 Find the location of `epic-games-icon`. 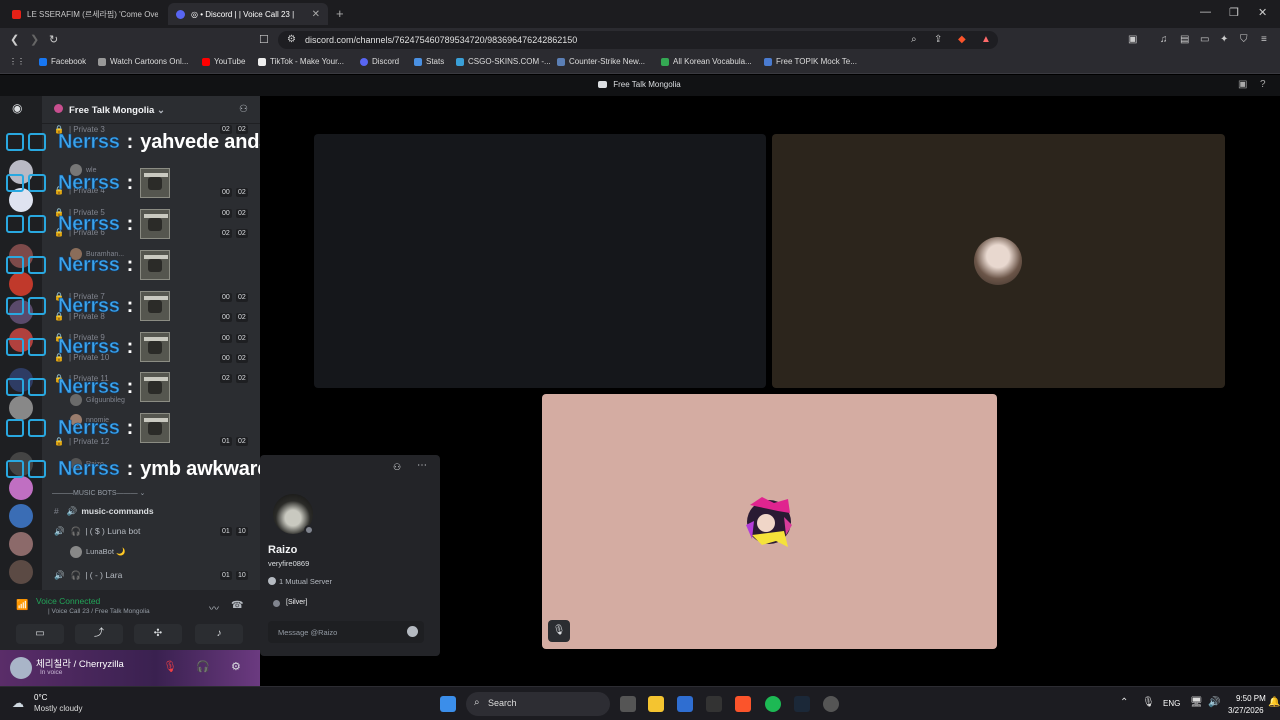

epic-games-icon is located at coordinates (714, 704).